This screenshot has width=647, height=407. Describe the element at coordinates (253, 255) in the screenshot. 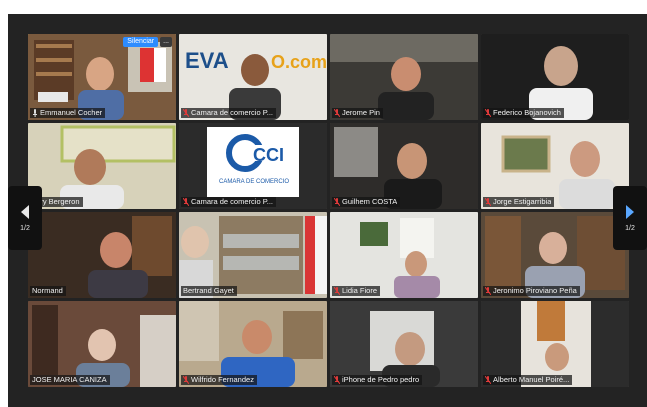

I see `participant-tile: Bertrand Gayet` at that location.